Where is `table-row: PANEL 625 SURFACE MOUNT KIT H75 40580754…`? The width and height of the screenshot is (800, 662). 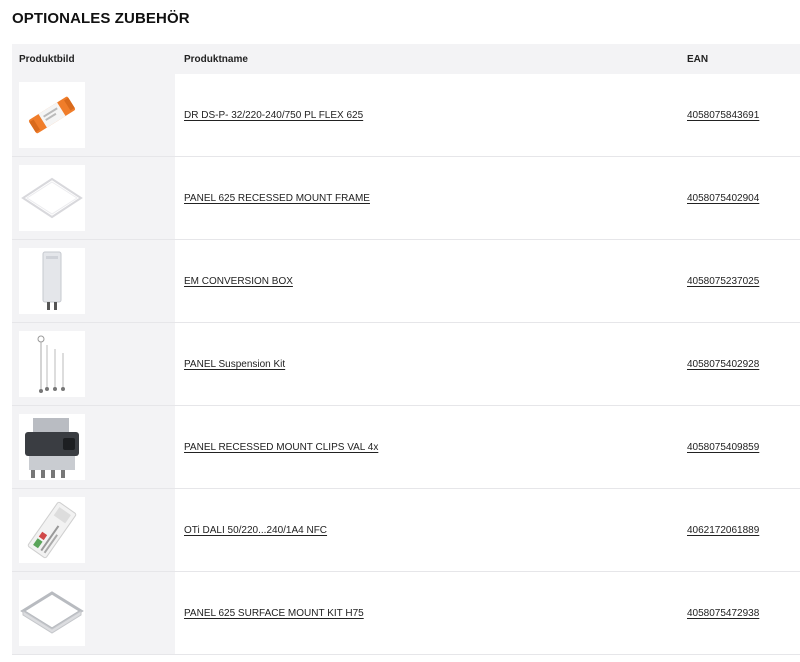 table-row: PANEL 625 SURFACE MOUNT KIT H75 40580754… is located at coordinates (406, 613).